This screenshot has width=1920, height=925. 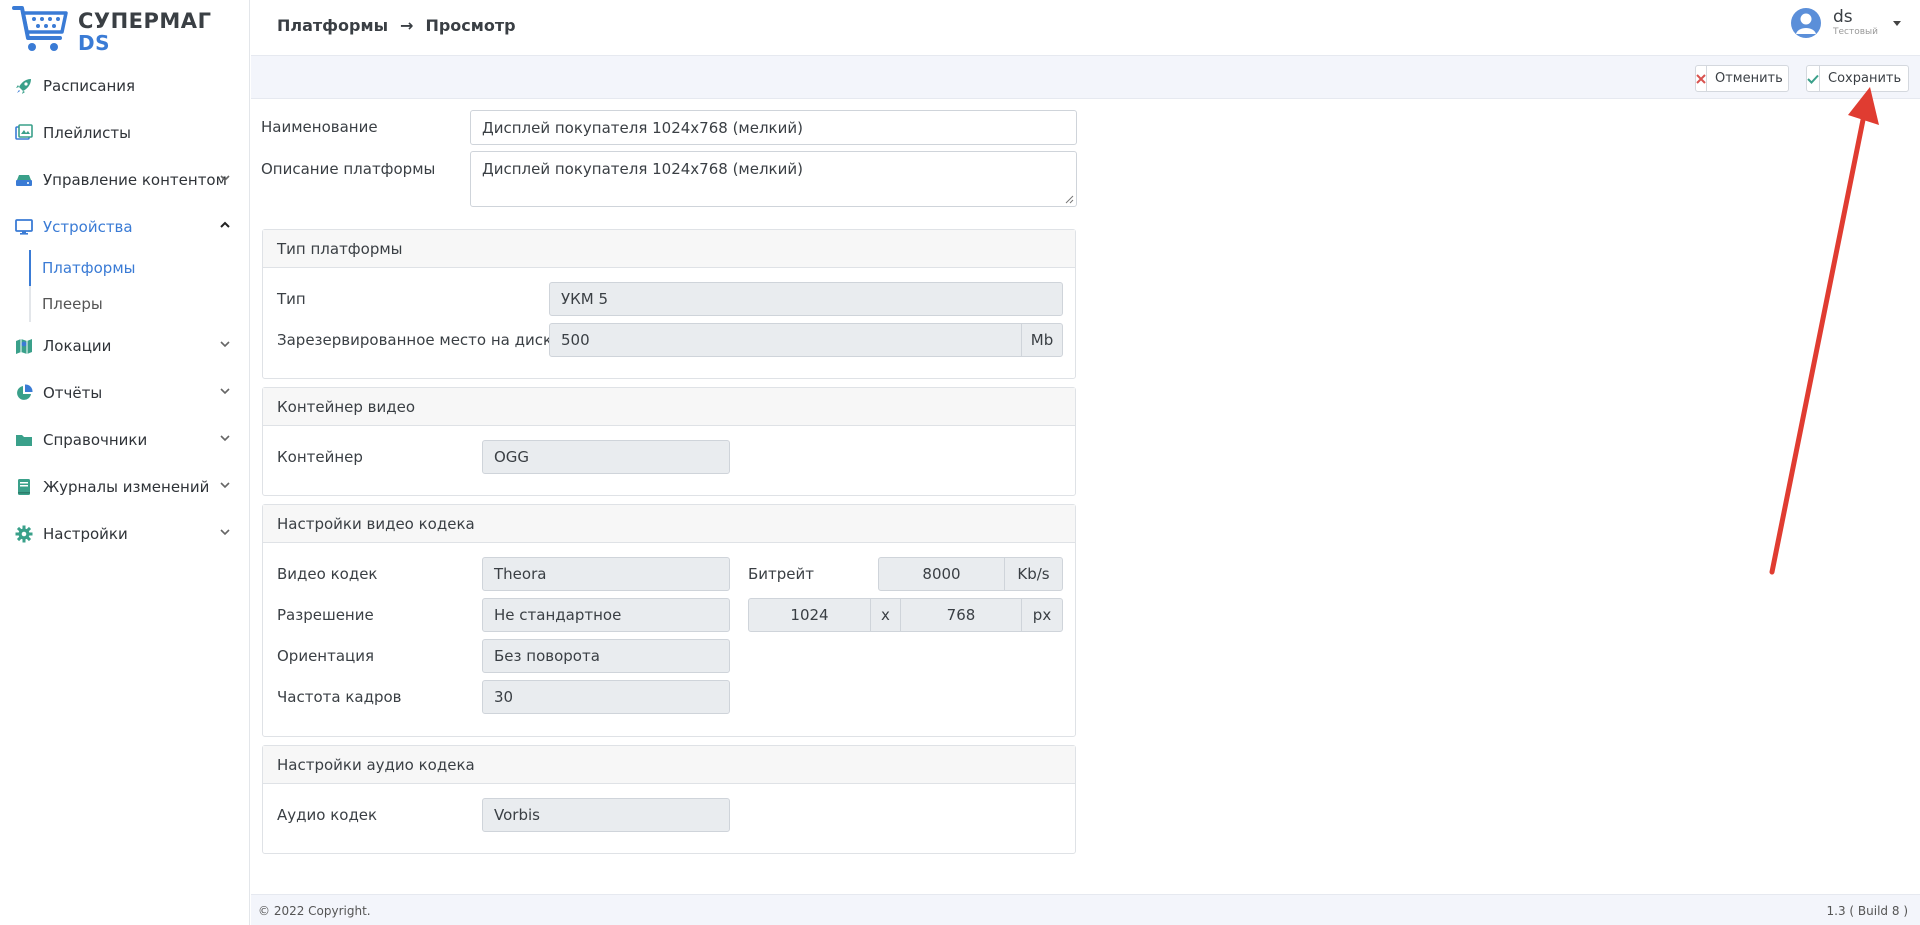 What do you see at coordinates (396, 25) in the screenshot?
I see `breadcrumb: Платформы → Просмотр` at bounding box center [396, 25].